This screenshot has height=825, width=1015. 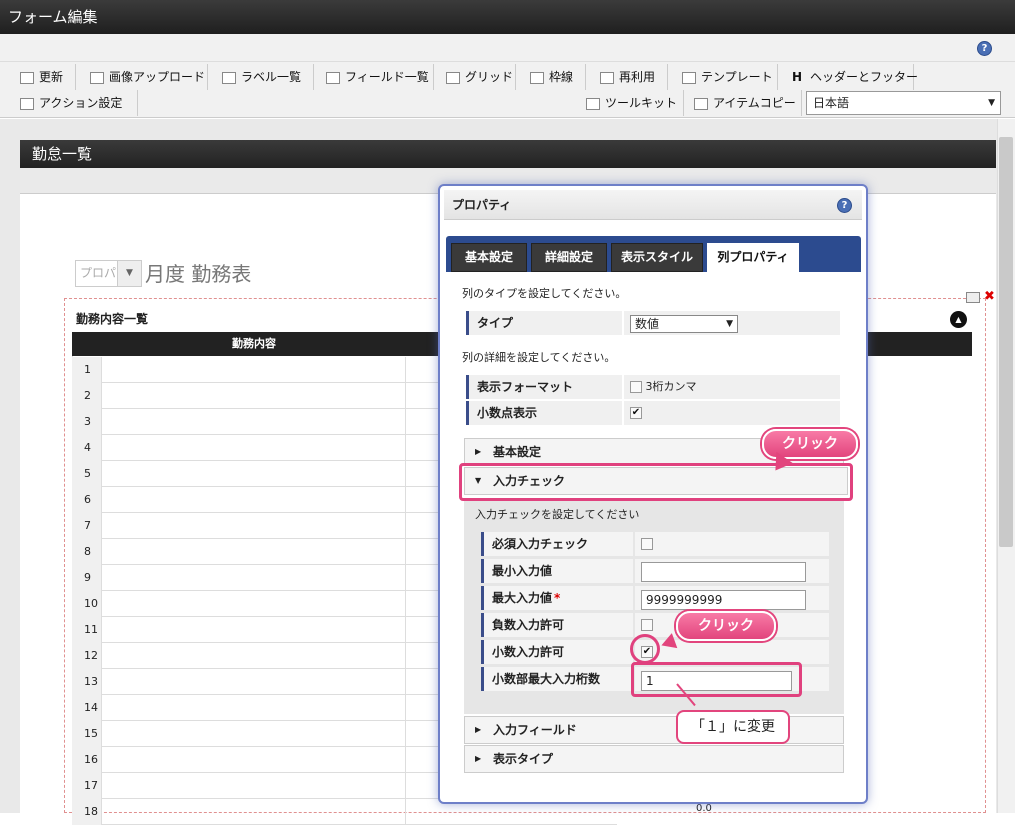 I want to click on highlight-input-check, so click(x=656, y=482).